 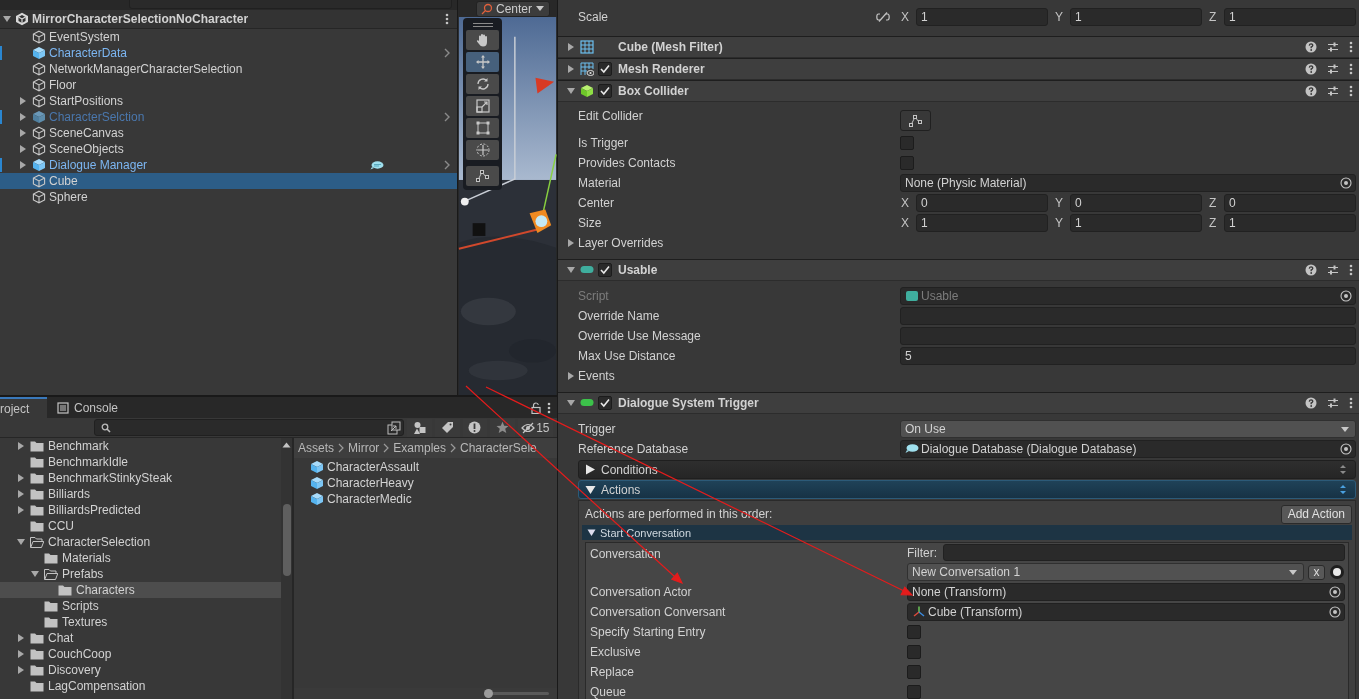 I want to click on scrollbar-thumb, so click(x=286, y=540).